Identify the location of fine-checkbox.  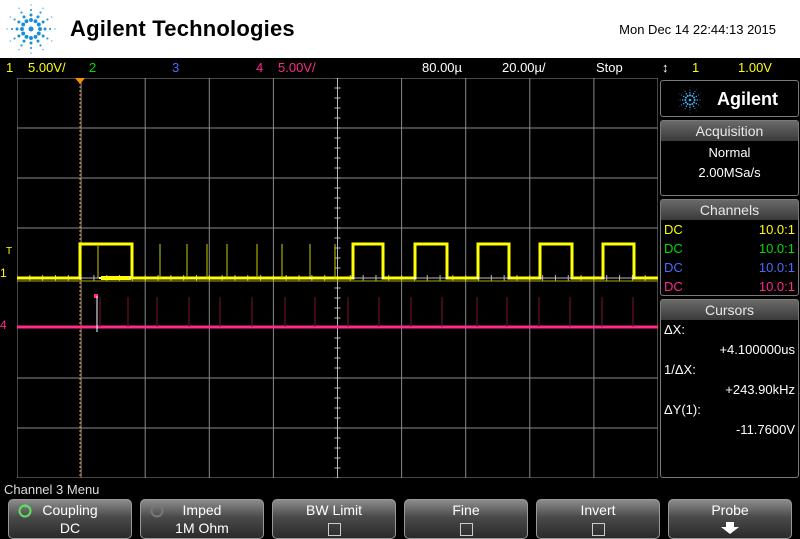
(466, 529).